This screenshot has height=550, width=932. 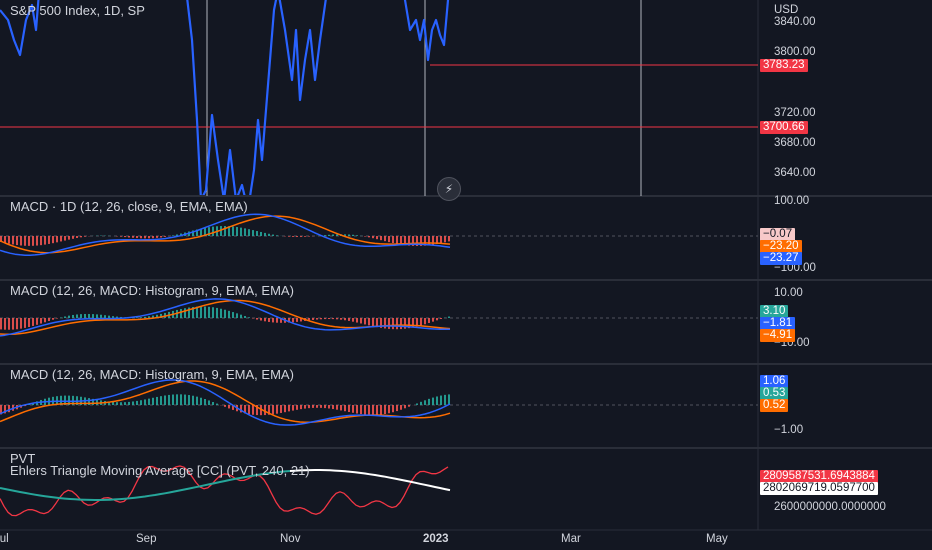 I want to click on x-tick-jul: Jul, so click(x=4, y=539).